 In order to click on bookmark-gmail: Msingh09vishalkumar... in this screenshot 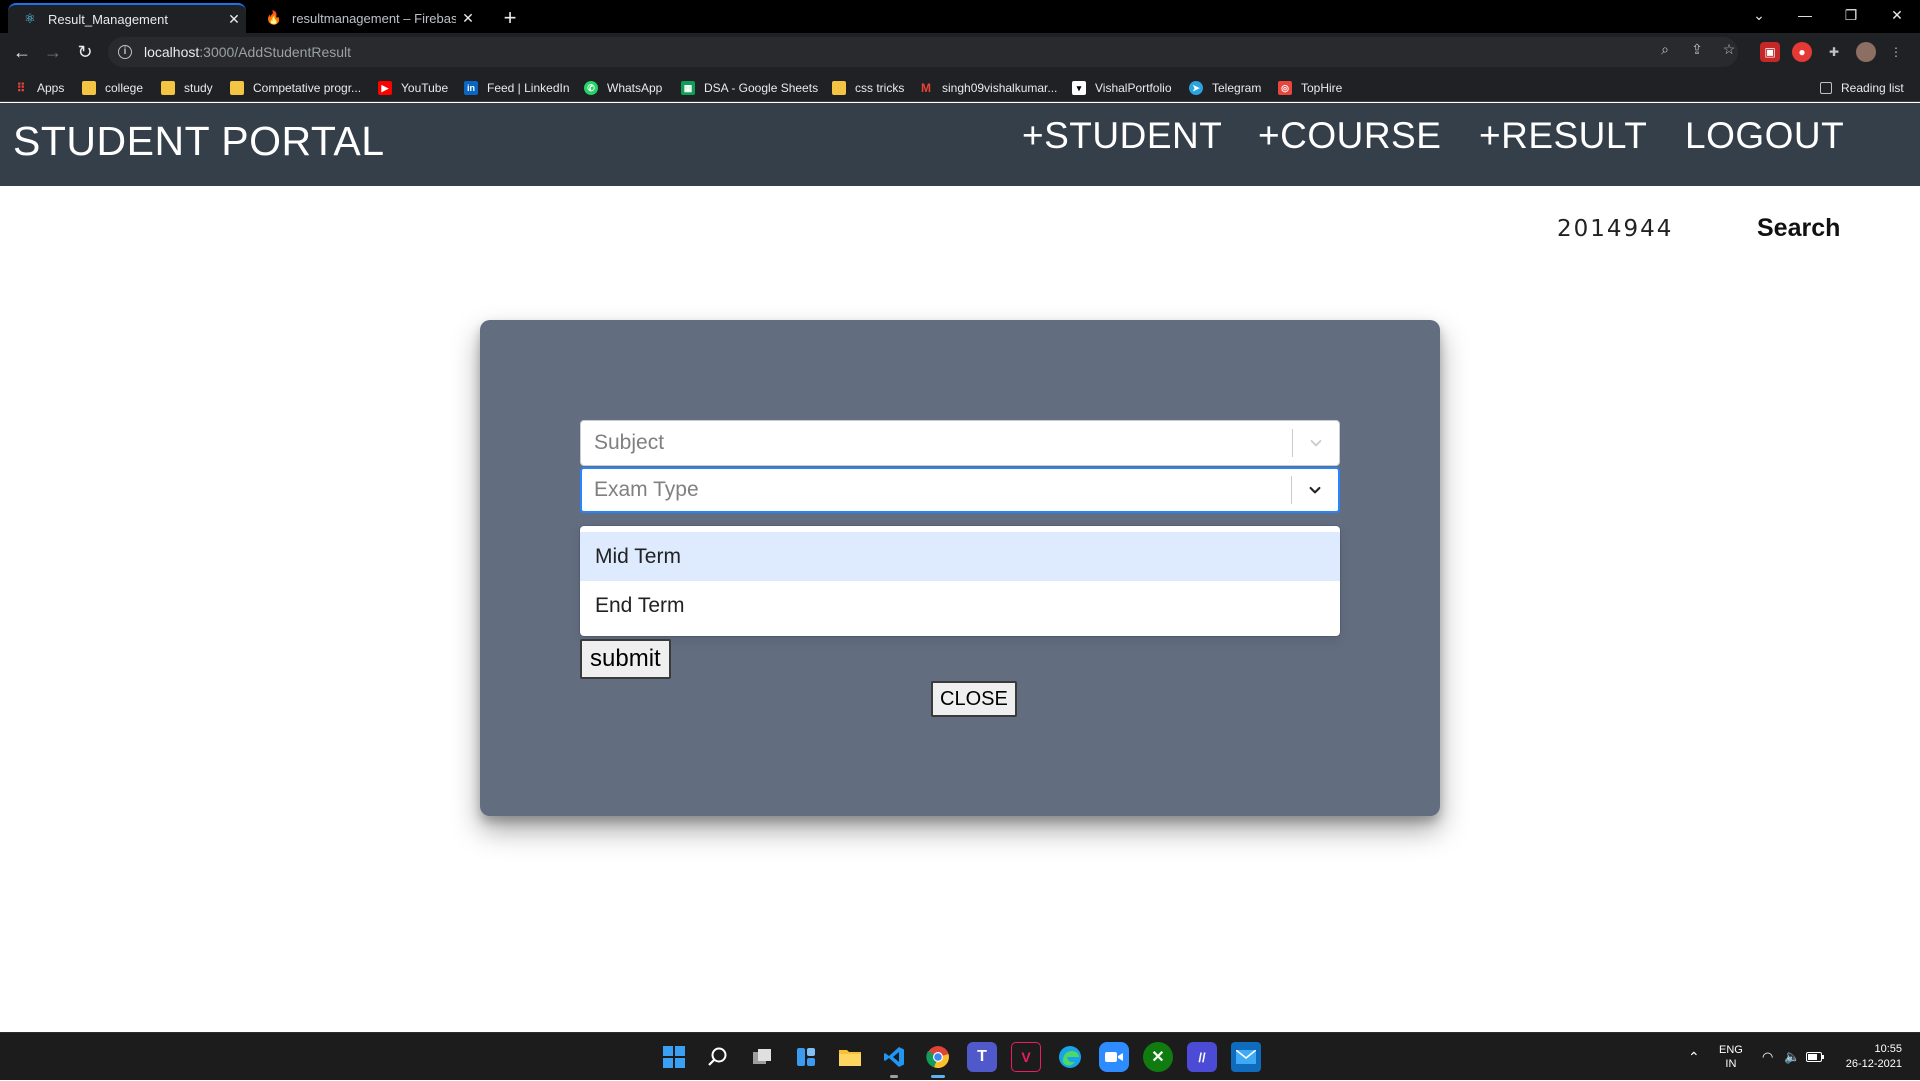, I will do `click(988, 87)`.